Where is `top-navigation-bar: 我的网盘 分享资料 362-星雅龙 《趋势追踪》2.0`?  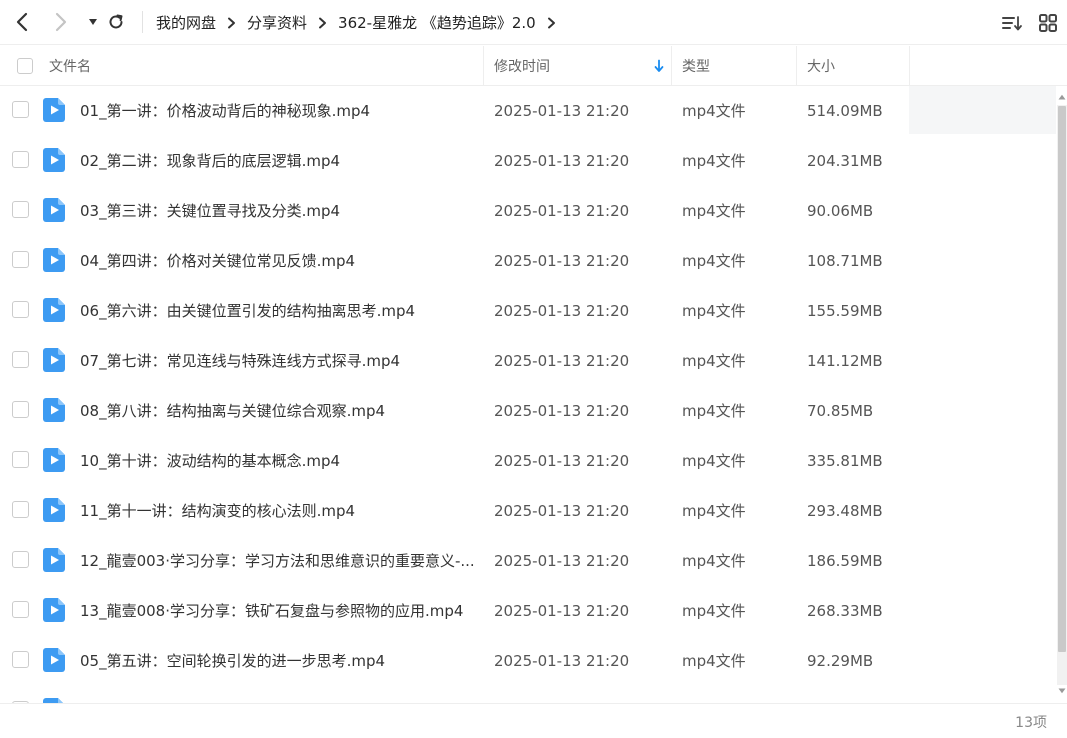
top-navigation-bar: 我的网盘 分享资料 362-星雅龙 《趋势追踪》2.0 is located at coordinates (533, 22).